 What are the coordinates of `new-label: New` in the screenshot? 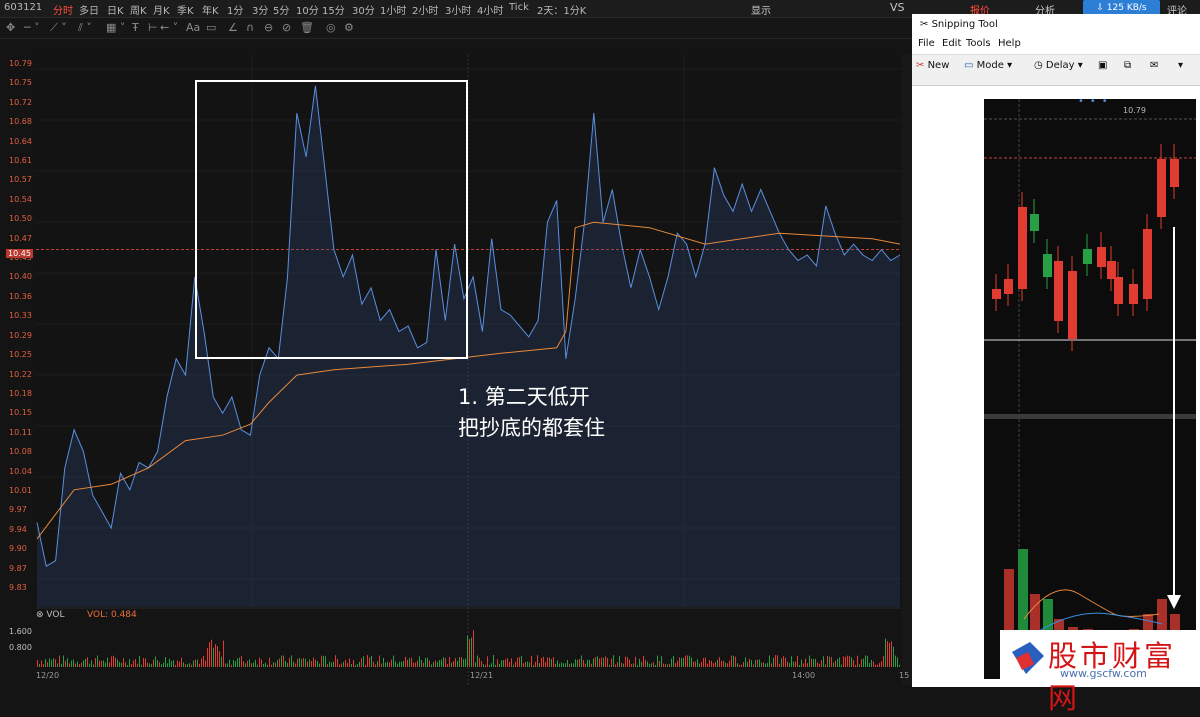 It's located at (938, 65).